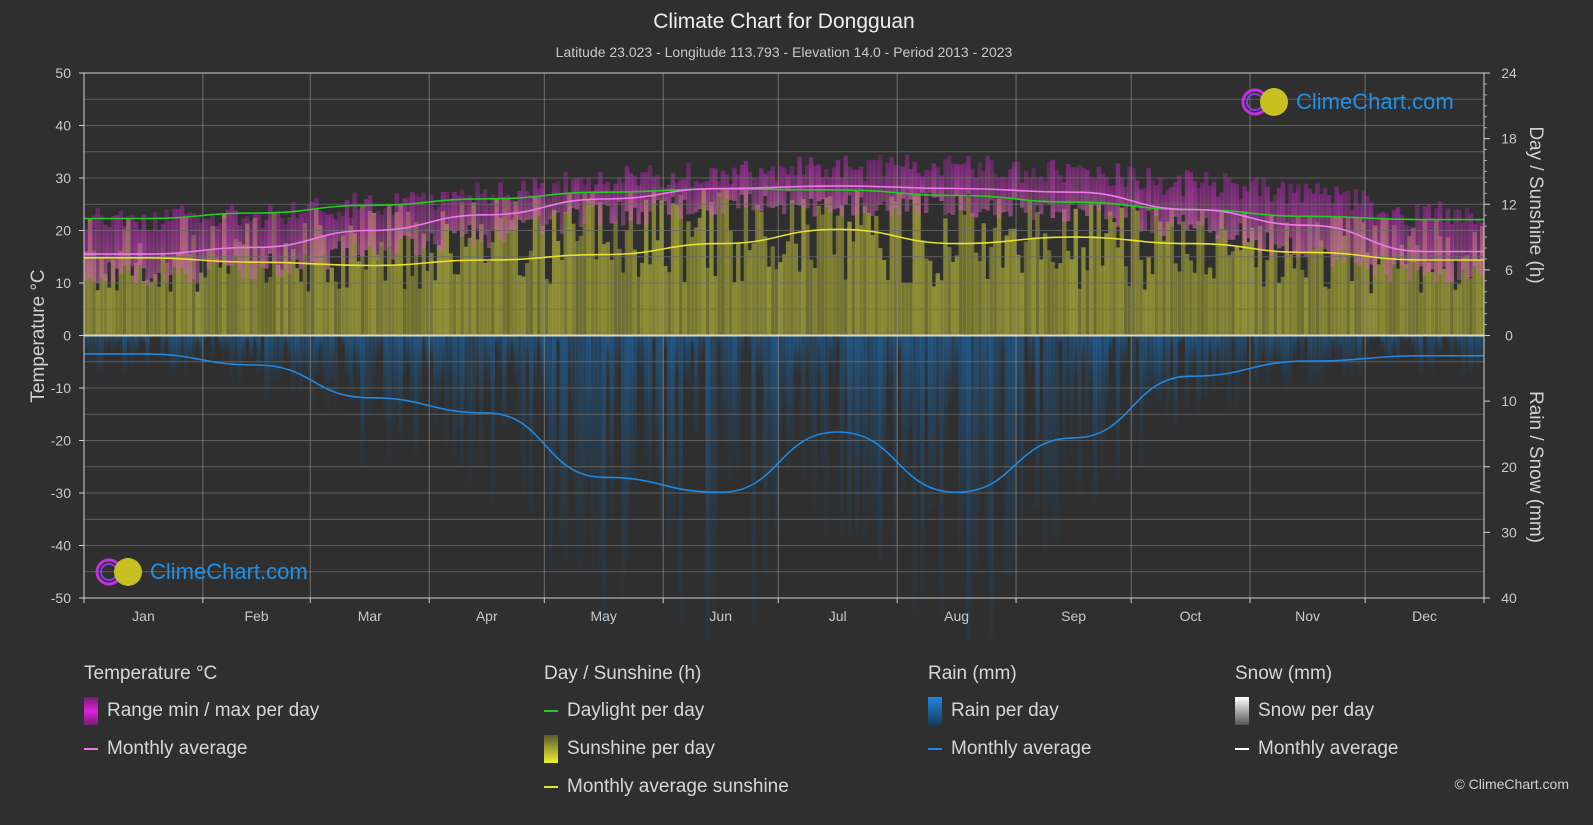 The height and width of the screenshot is (825, 1593). Describe the element at coordinates (1511, 784) in the screenshot. I see `copyright: © ClimeChart.com` at that location.